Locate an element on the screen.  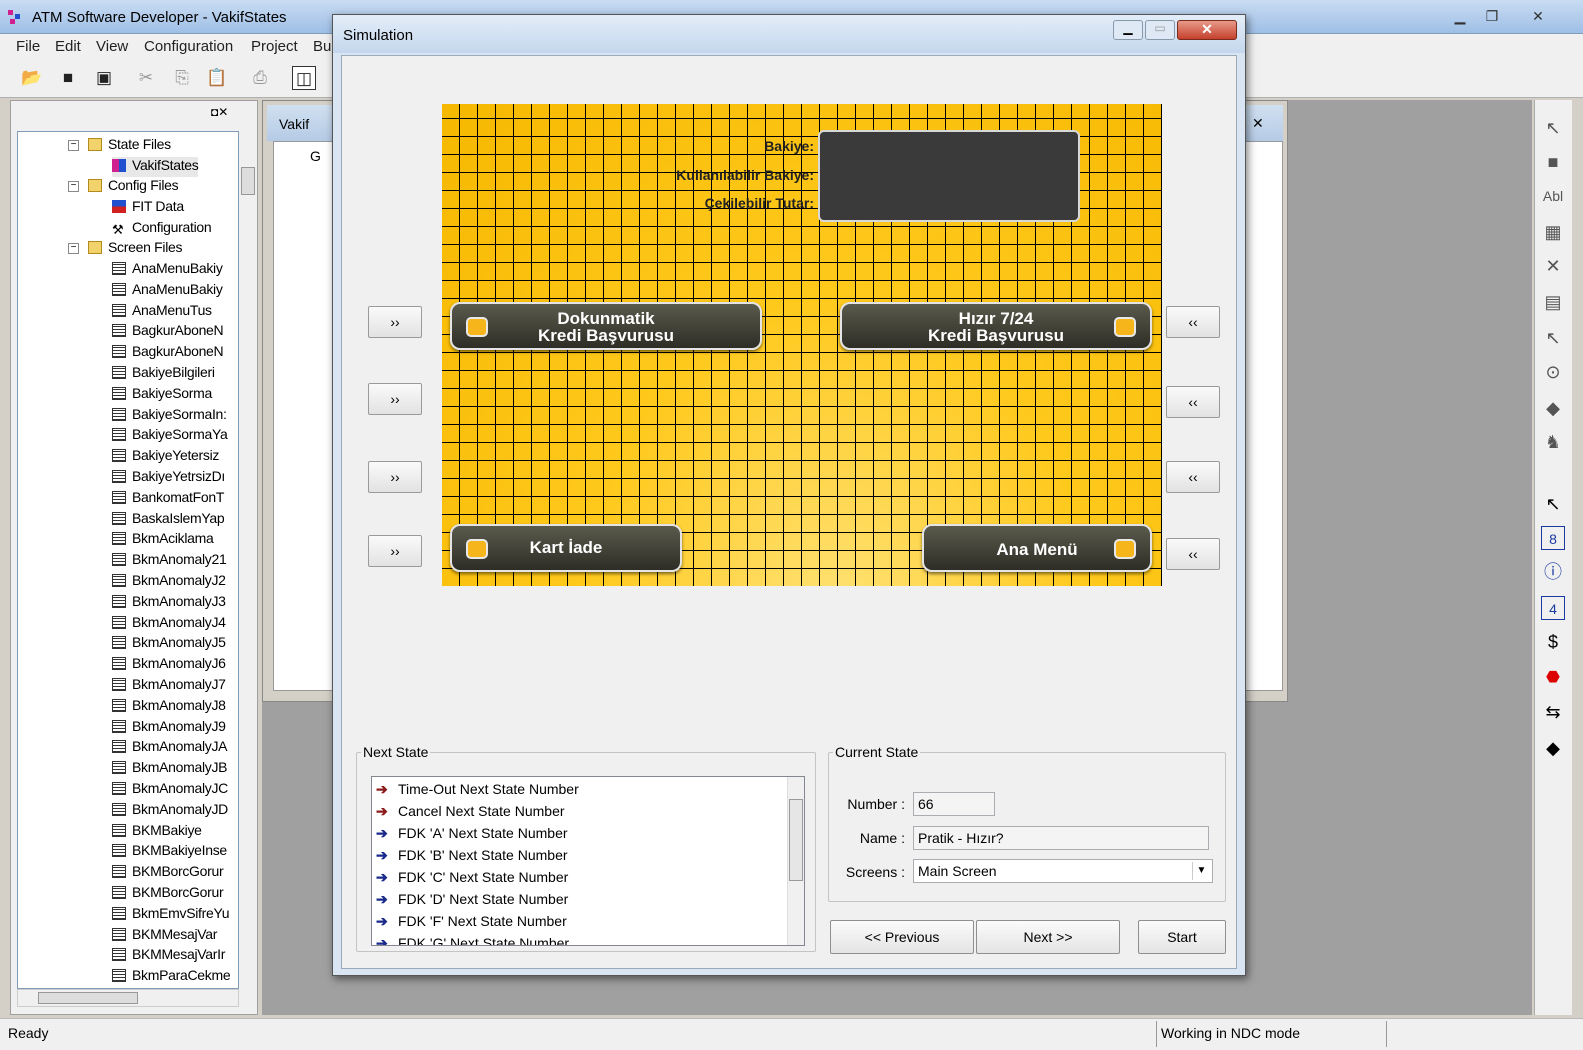
info-icon: ⓘ is located at coordinates (1553, 572).